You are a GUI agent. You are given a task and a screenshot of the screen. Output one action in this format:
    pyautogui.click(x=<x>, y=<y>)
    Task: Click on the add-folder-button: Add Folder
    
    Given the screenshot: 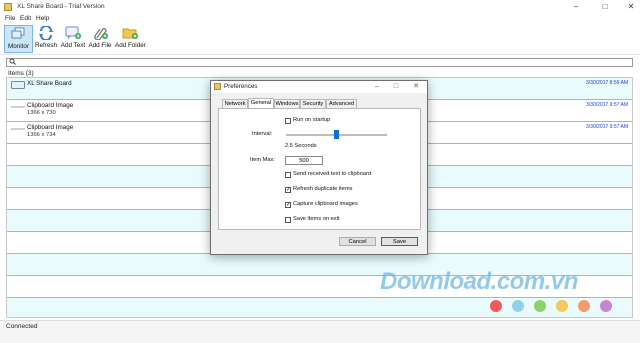 What is the action you would take?
    pyautogui.click(x=130, y=39)
    